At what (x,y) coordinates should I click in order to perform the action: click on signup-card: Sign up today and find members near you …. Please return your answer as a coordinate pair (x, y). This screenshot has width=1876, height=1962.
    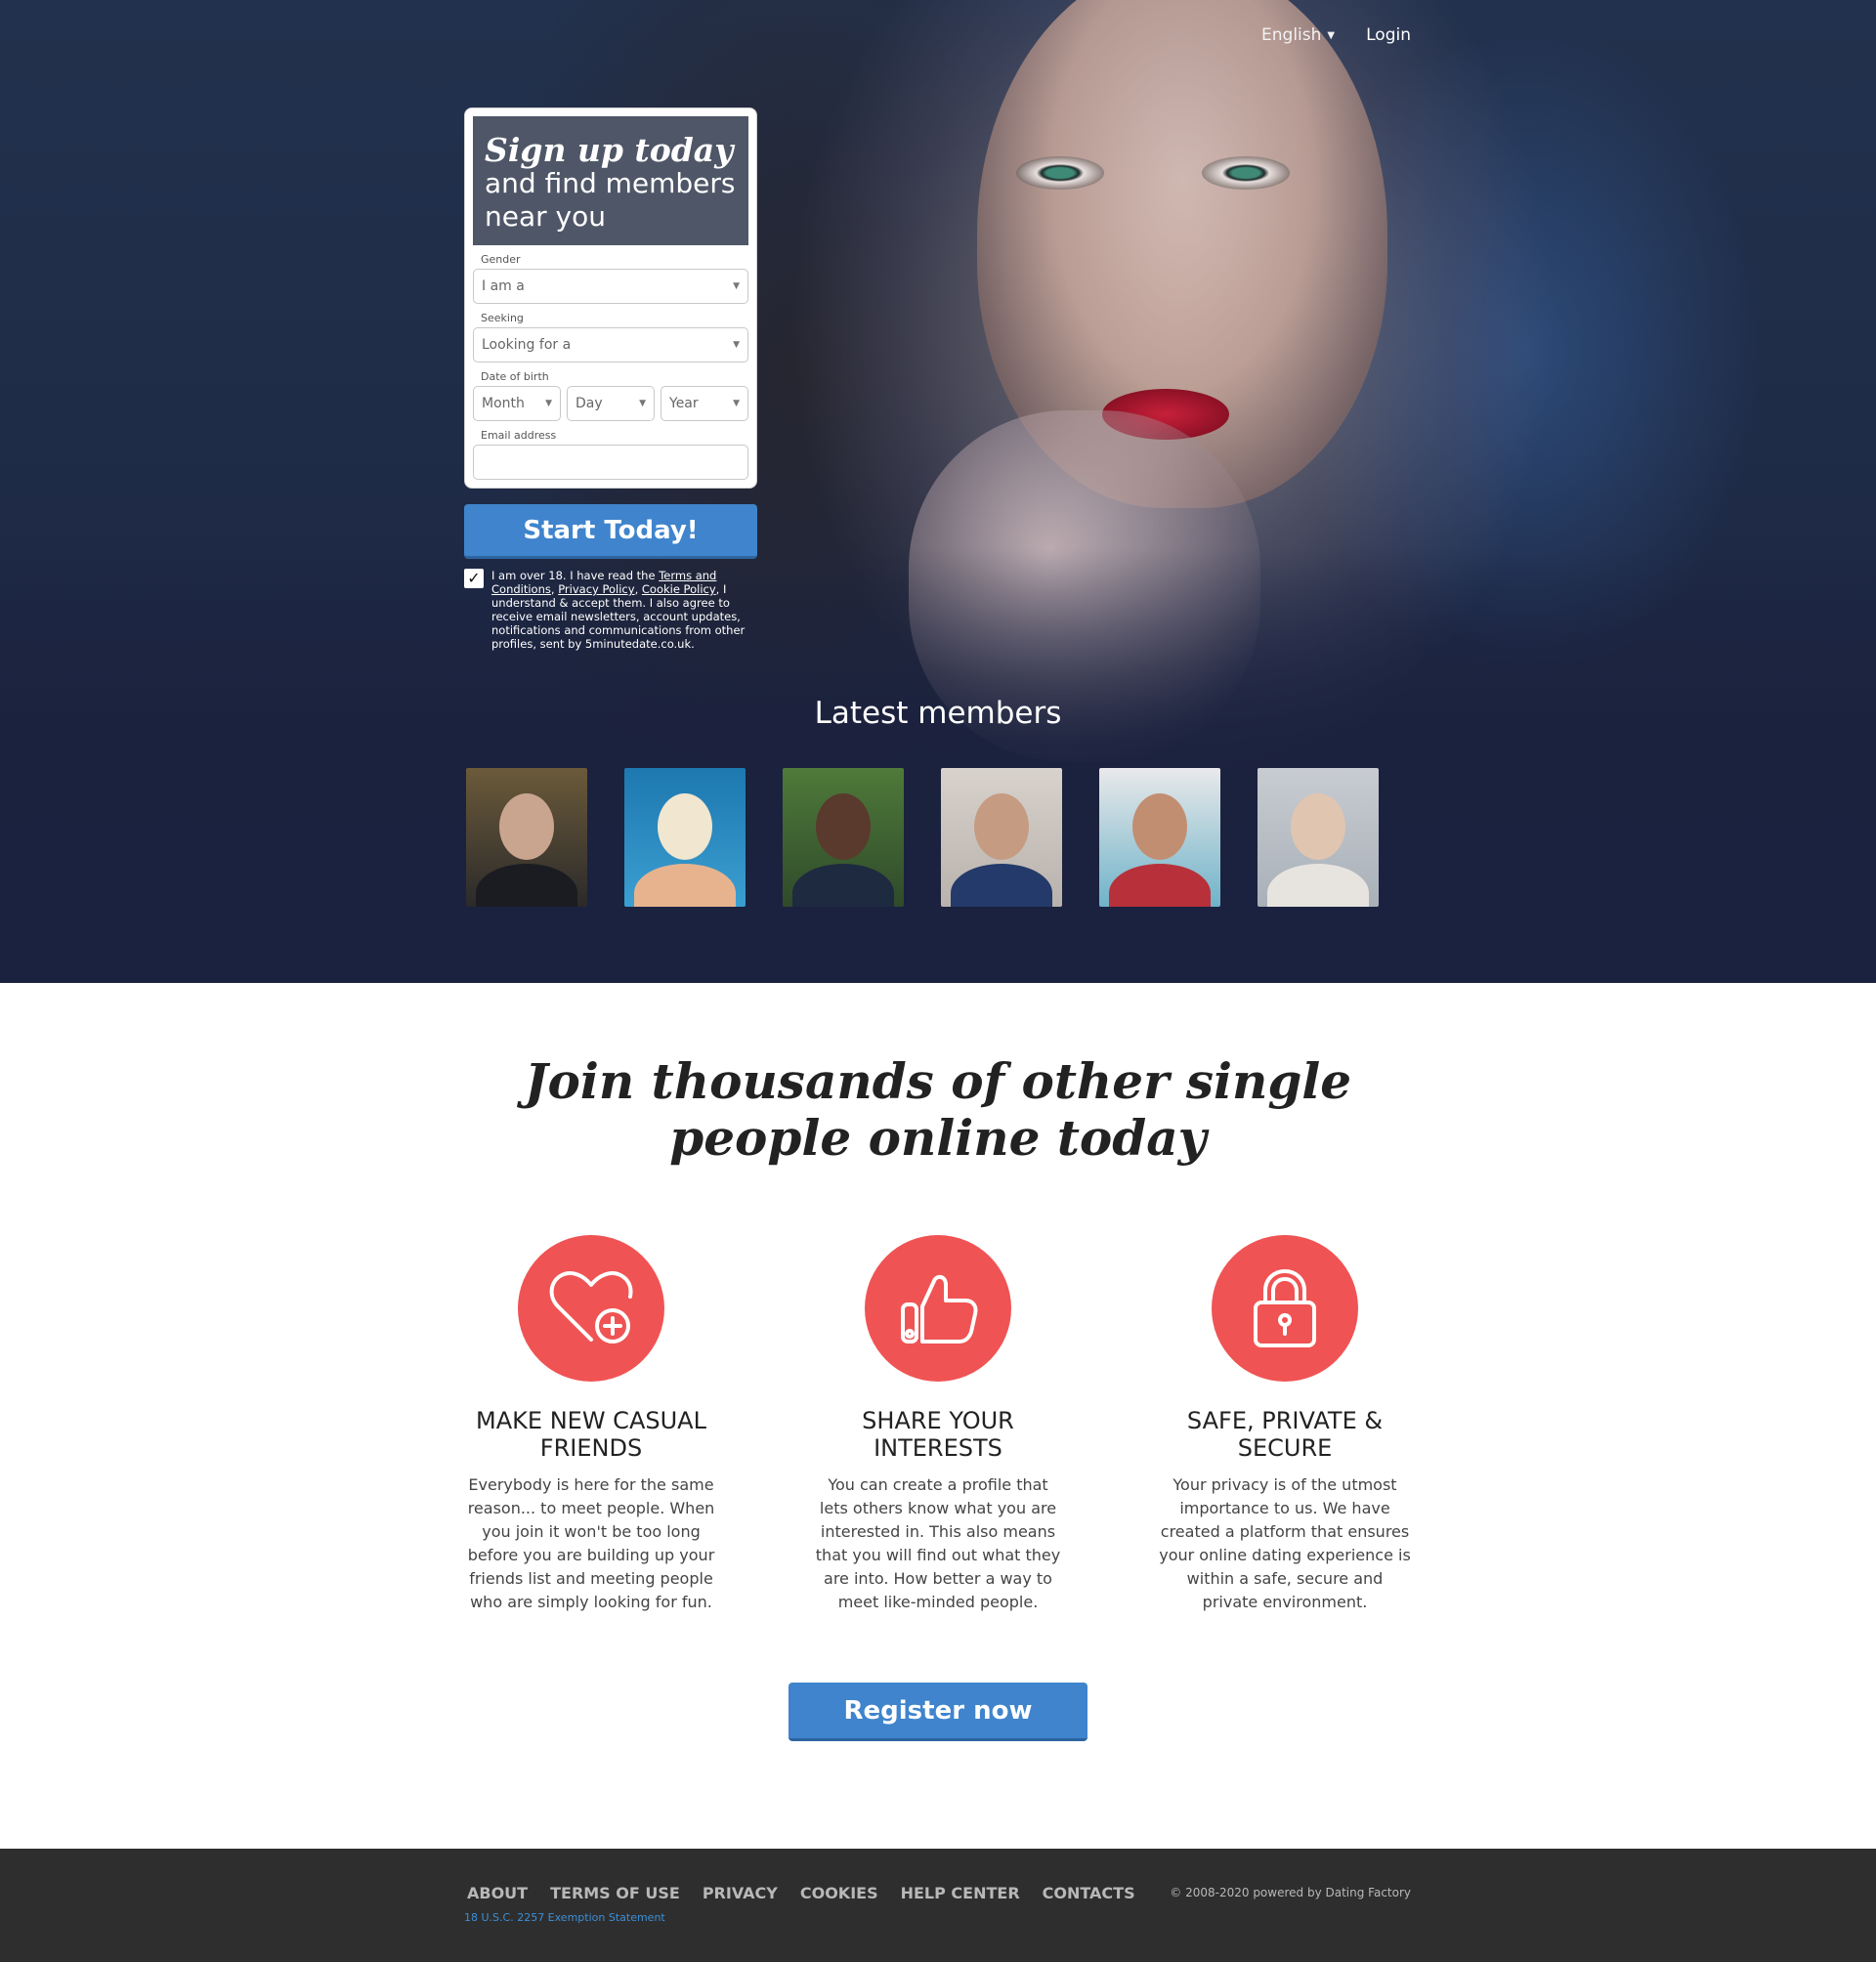
    Looking at the image, I should click on (610, 298).